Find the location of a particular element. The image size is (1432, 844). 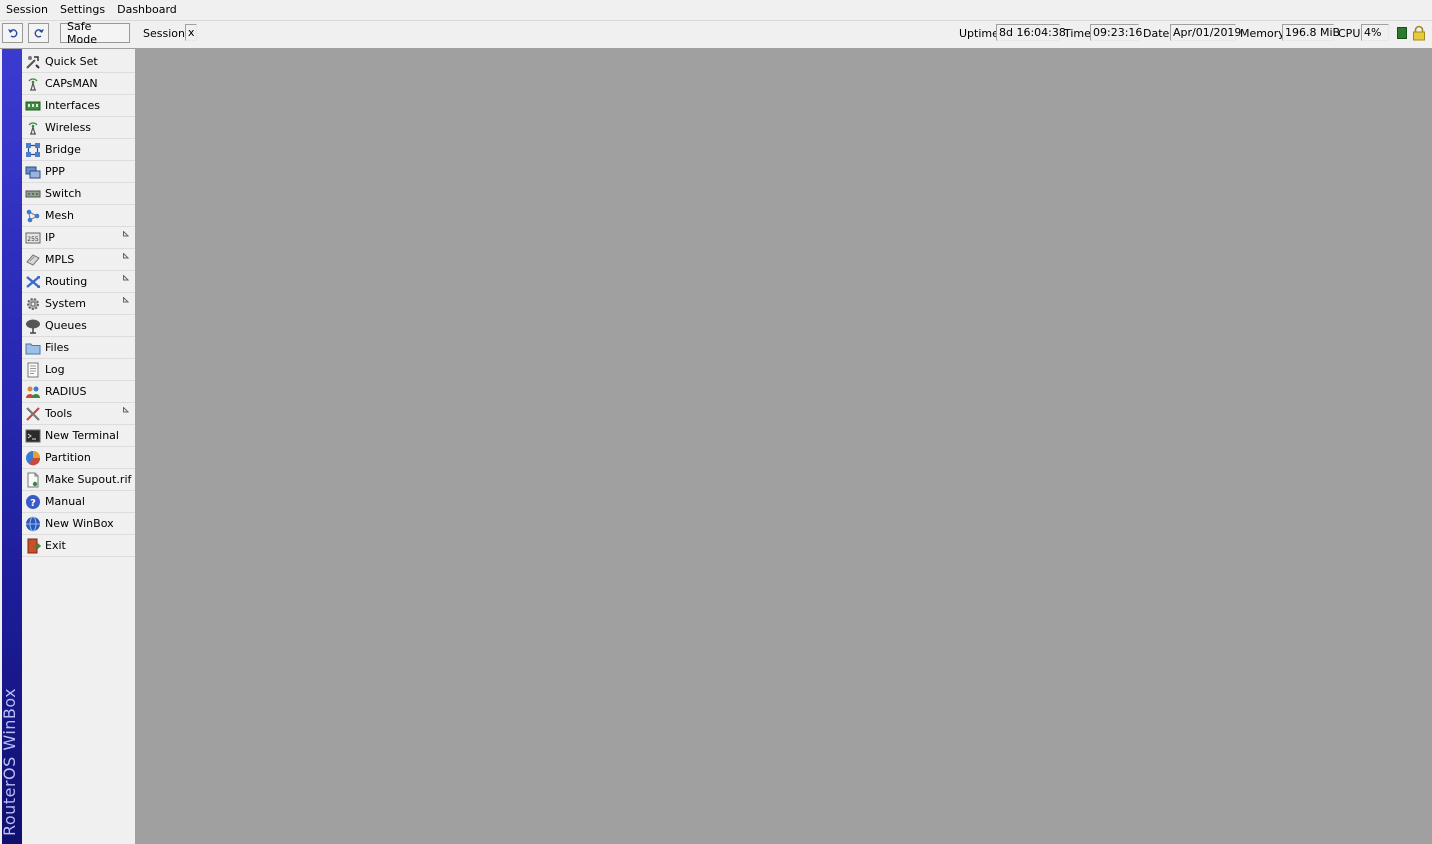

sidebar-item-manual: ? Manual is located at coordinates (78, 502).